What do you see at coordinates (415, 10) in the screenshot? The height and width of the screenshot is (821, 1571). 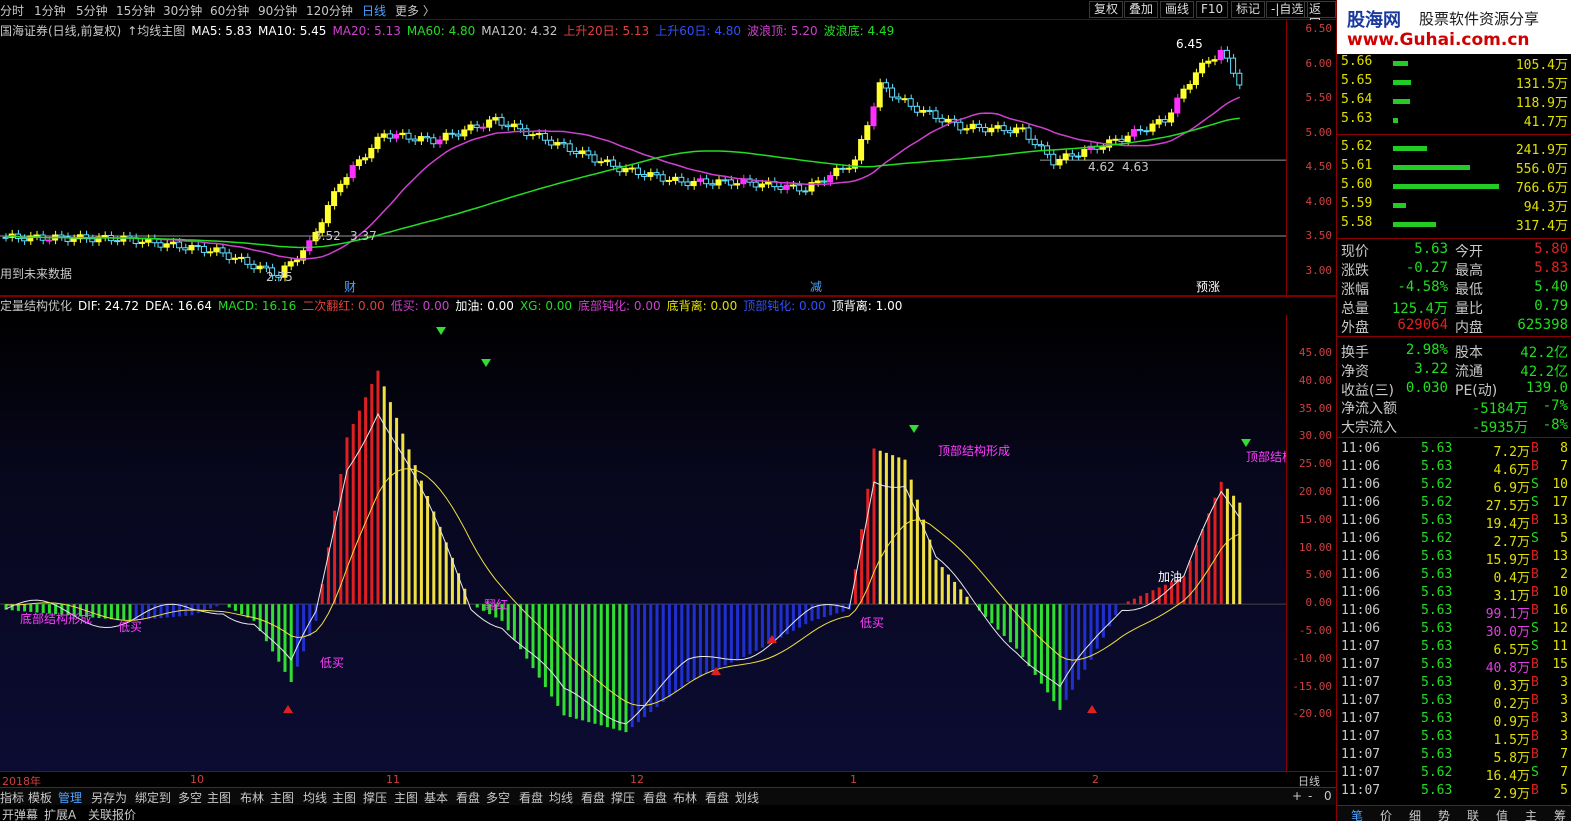 I see `more-menu: 更多 〉` at bounding box center [415, 10].